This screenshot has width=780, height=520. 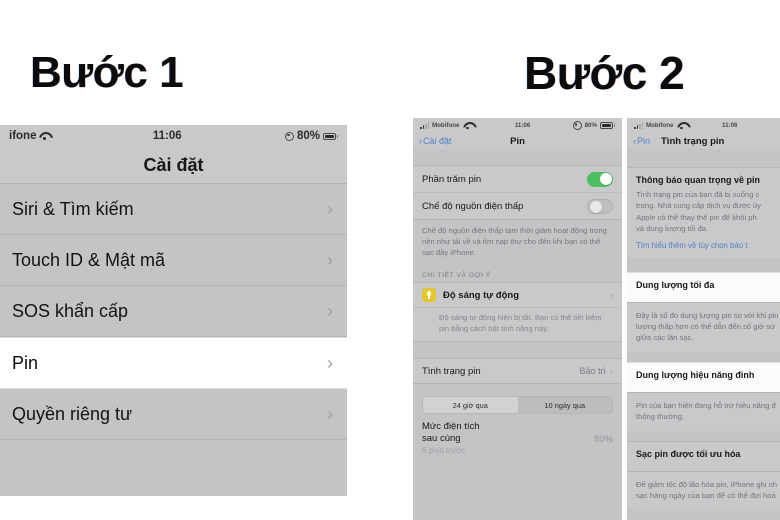 What do you see at coordinates (173, 165) in the screenshot?
I see `nav-title-settings: Cài đặt` at bounding box center [173, 165].